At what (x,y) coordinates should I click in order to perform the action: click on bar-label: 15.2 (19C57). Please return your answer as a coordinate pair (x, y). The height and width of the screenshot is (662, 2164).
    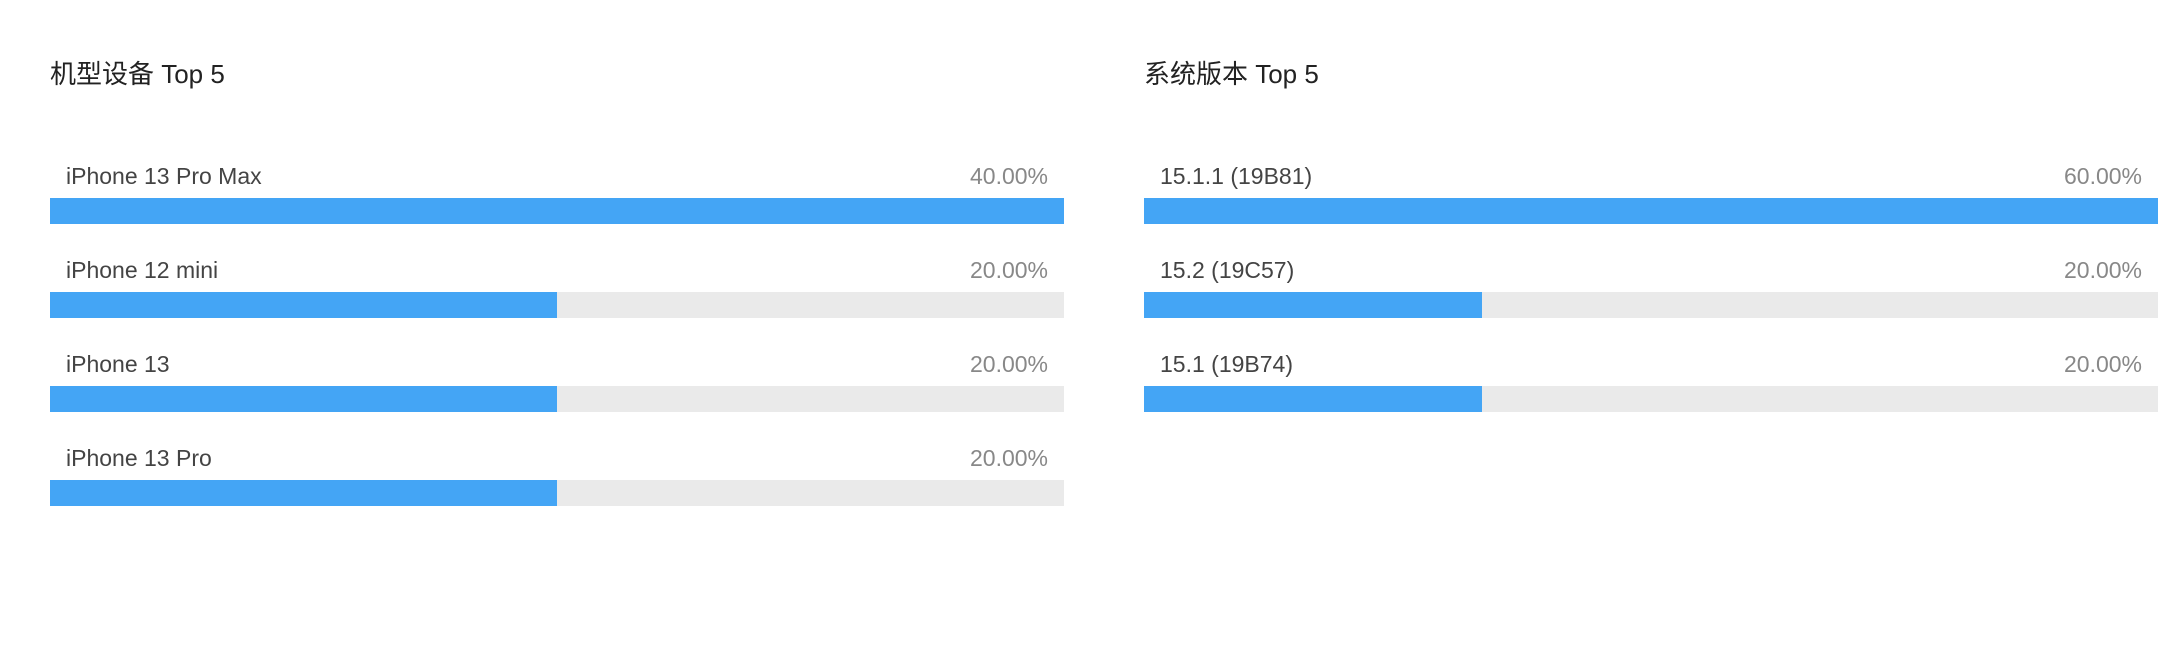
    Looking at the image, I should click on (1227, 270).